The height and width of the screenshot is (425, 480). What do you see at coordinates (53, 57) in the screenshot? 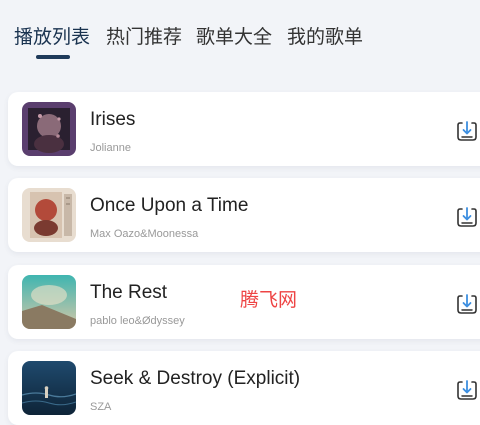
I see `active-tab-indicator` at bounding box center [53, 57].